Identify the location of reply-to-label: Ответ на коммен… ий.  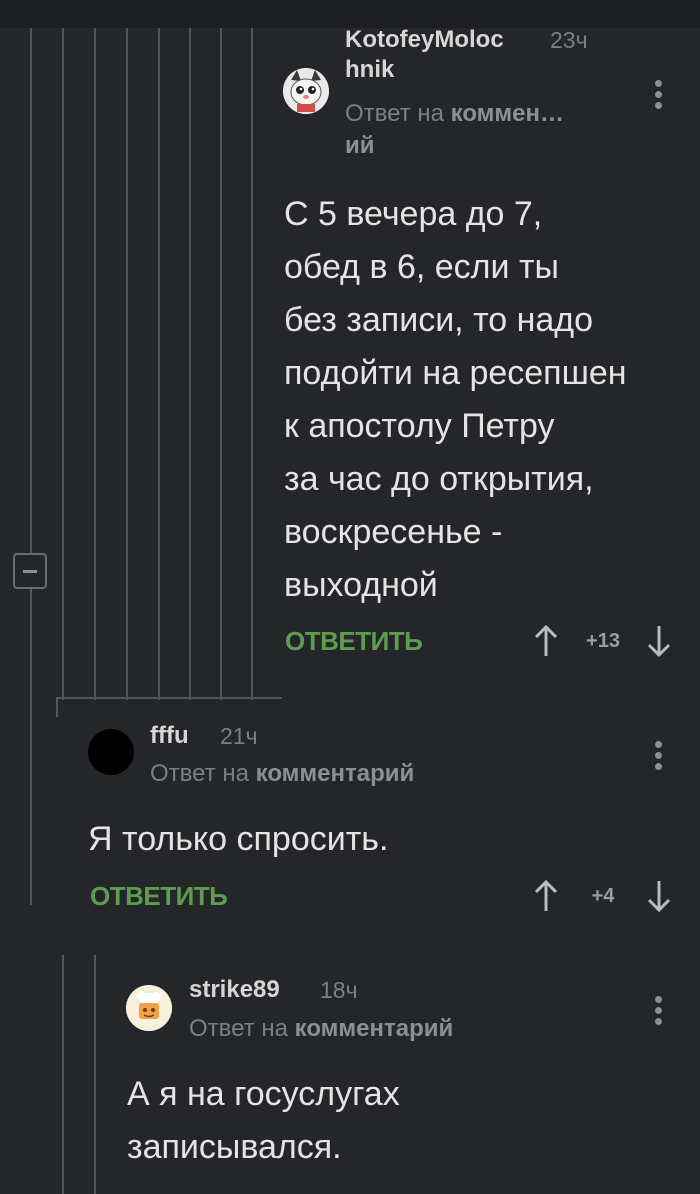
(454, 130).